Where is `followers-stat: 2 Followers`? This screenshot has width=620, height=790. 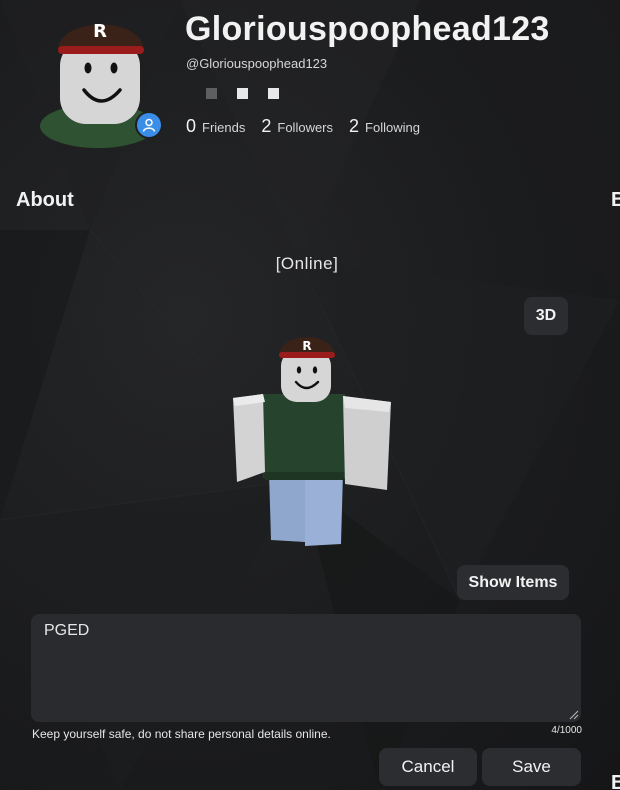
followers-stat: 2 Followers is located at coordinates (297, 126).